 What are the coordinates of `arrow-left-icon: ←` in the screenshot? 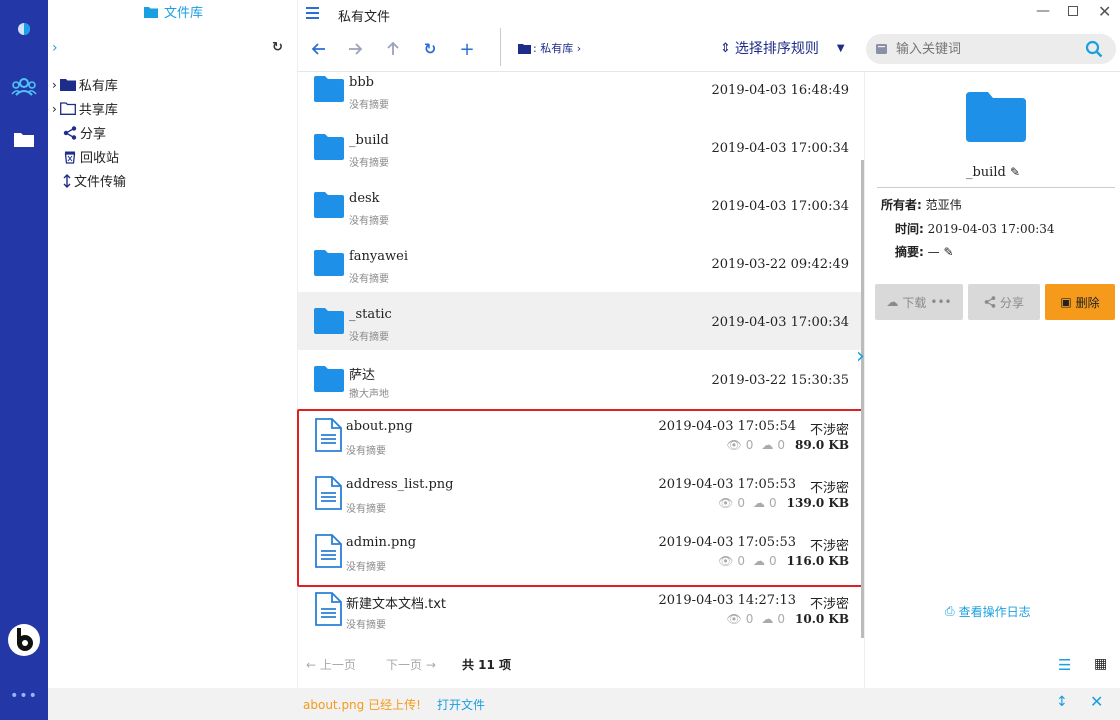 It's located at (311, 665).